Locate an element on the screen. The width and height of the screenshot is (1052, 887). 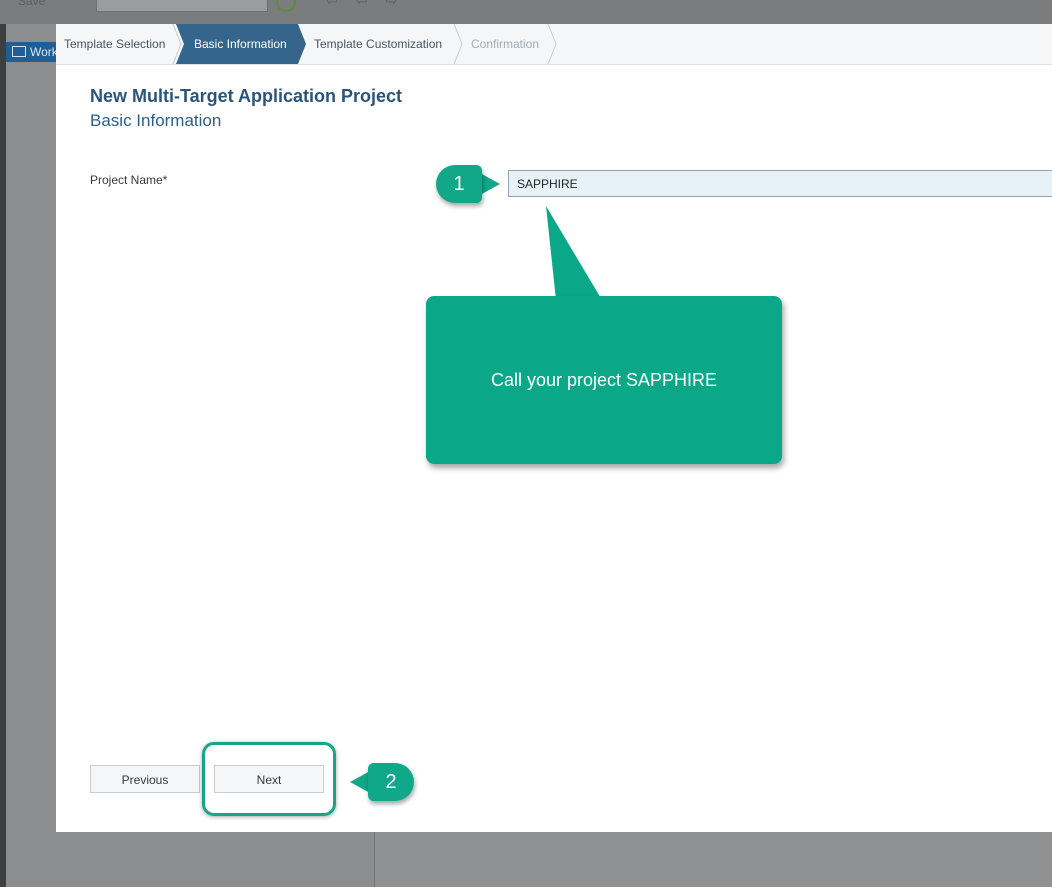
callout-text: Call your project SAPPHIRE is located at coordinates (604, 379).